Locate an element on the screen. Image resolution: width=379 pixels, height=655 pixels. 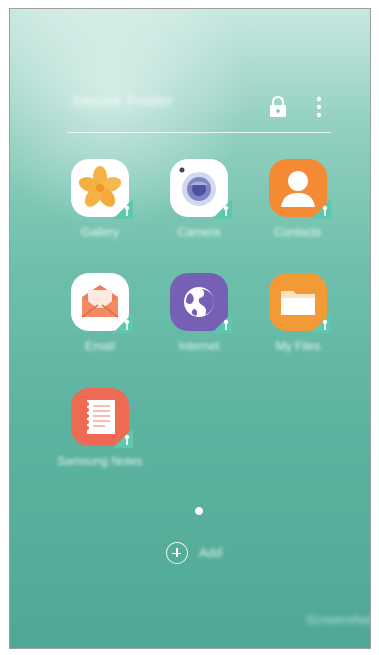
app-contacts: Contacts is located at coordinates (298, 209).